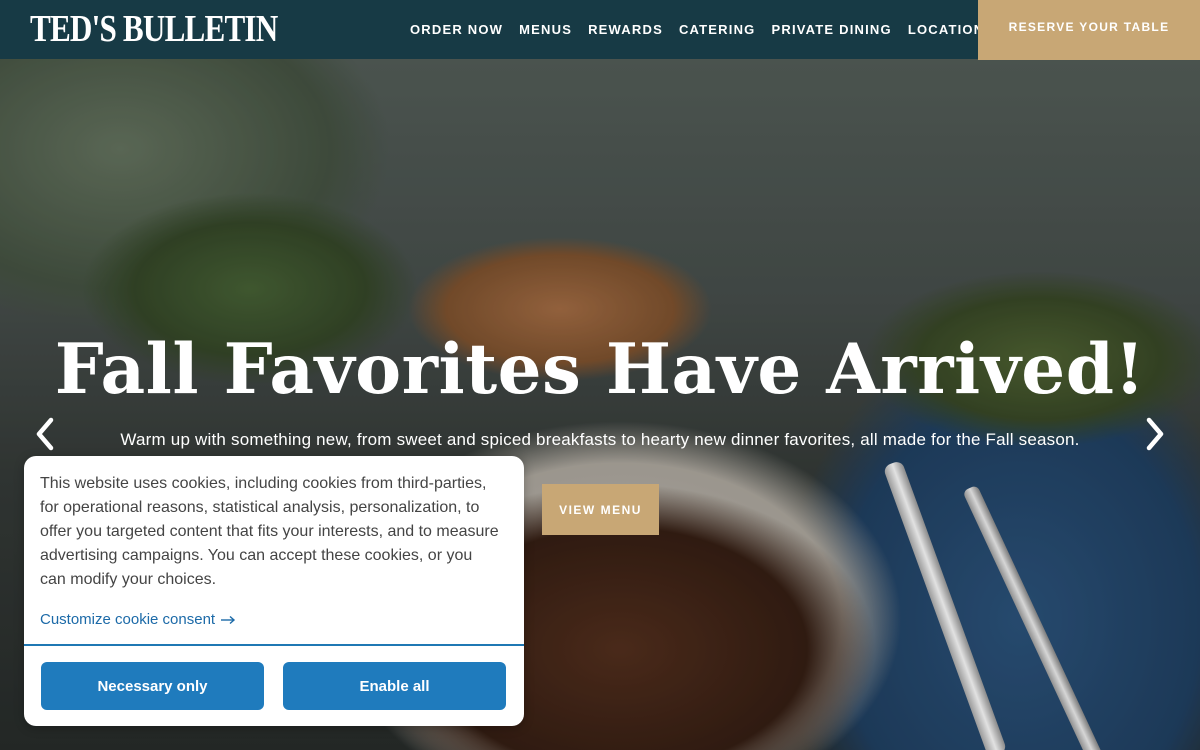 The height and width of the screenshot is (750, 1200). I want to click on arrow-right-icon, so click(228, 619).